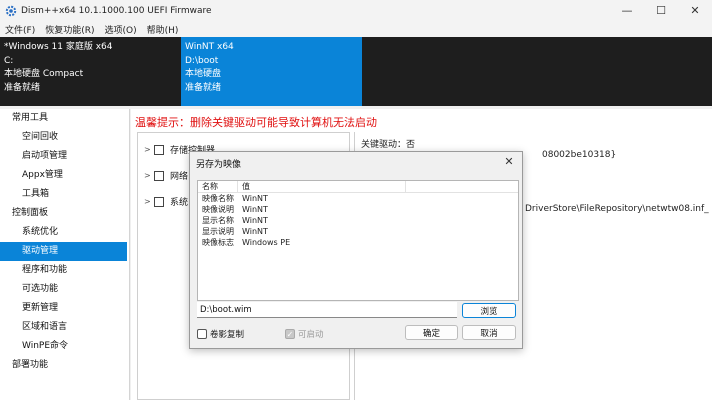  Describe the element at coordinates (203, 74) in the screenshot. I see `system-storage: 本地硬盘` at that location.